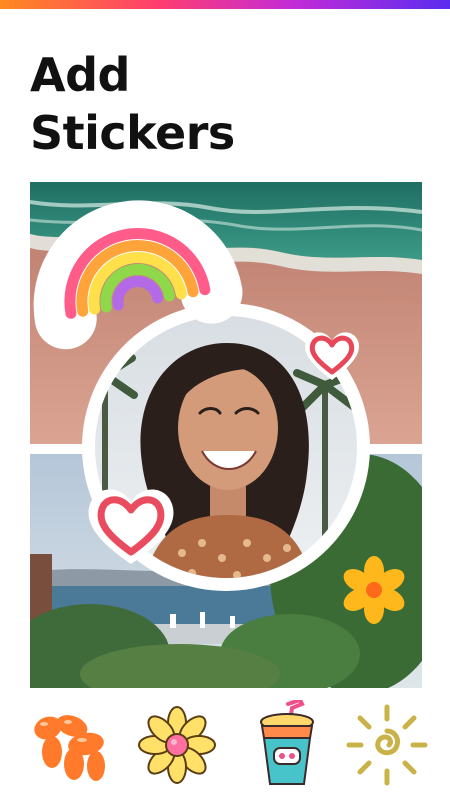 The width and height of the screenshot is (450, 800). I want to click on accent-gradient-bar, so click(225, 4).